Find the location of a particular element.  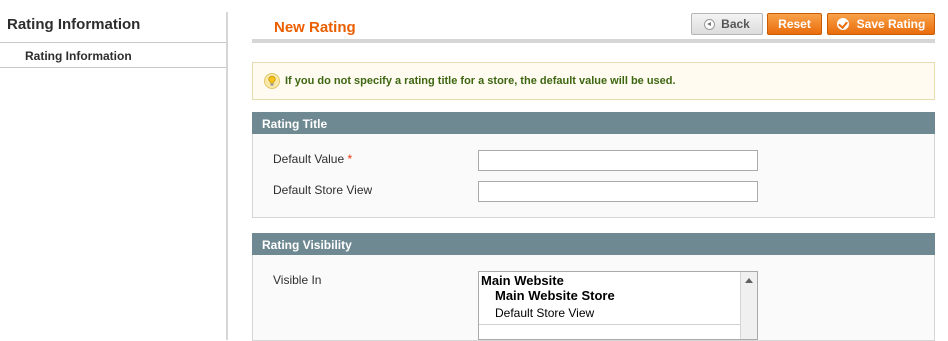

reset-button: Reset is located at coordinates (794, 24).